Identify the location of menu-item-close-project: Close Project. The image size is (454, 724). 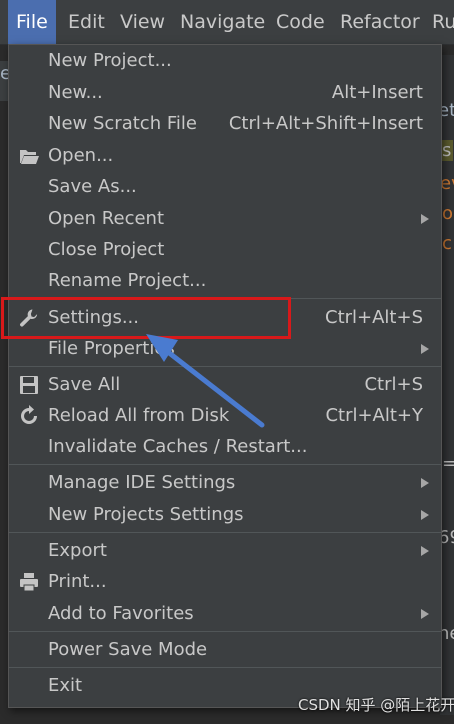
(225, 249).